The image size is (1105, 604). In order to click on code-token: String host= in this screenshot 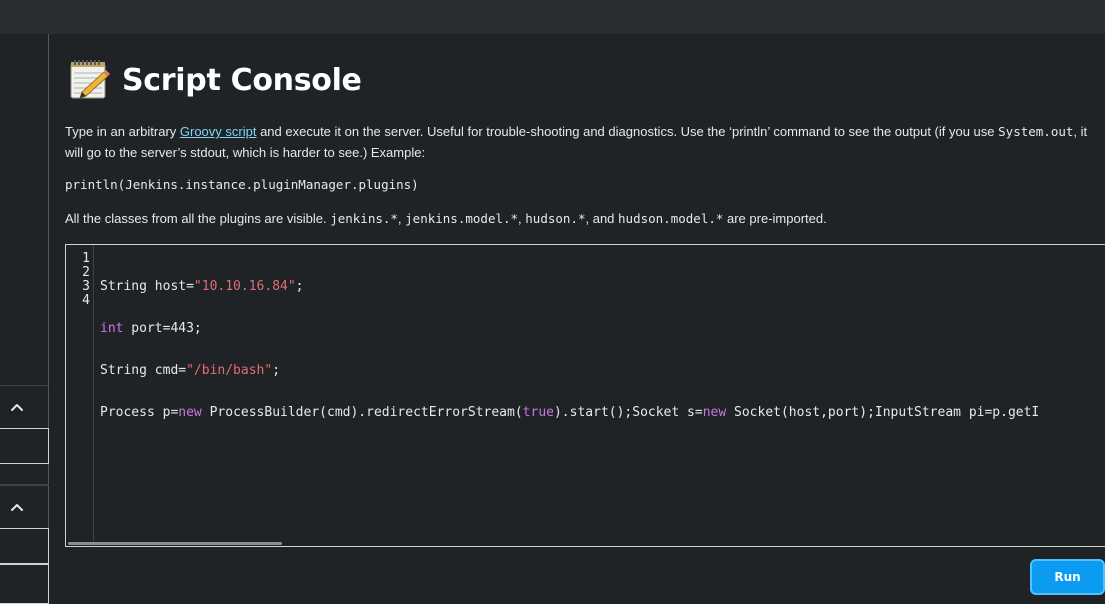, I will do `click(147, 286)`.